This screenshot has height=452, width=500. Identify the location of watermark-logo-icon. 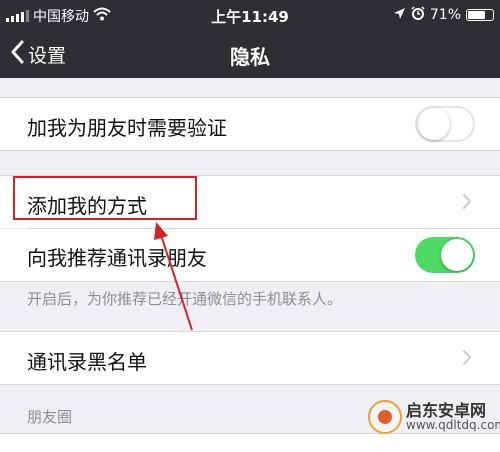
(385, 417).